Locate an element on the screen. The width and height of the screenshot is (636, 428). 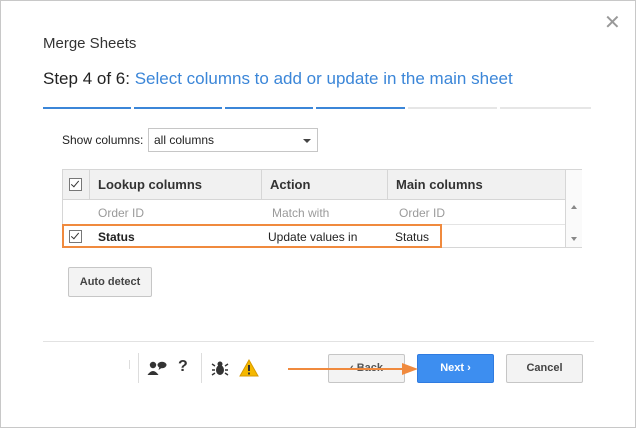
main-column-dropdown: Status is located at coordinates (412, 237).